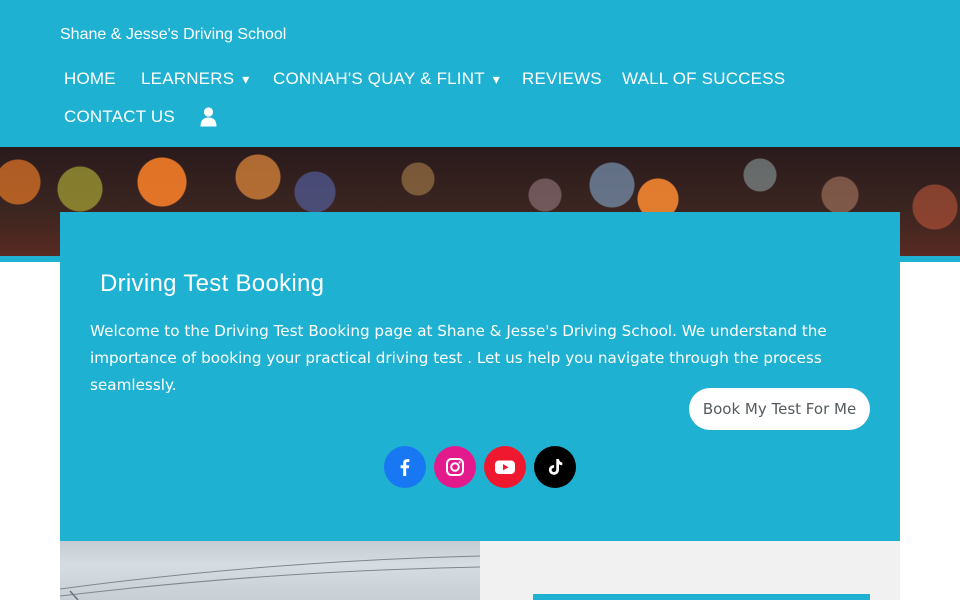  I want to click on nav-connahs-quay-flint-label: CONNAH'S QUAY & FLINT, so click(379, 78).